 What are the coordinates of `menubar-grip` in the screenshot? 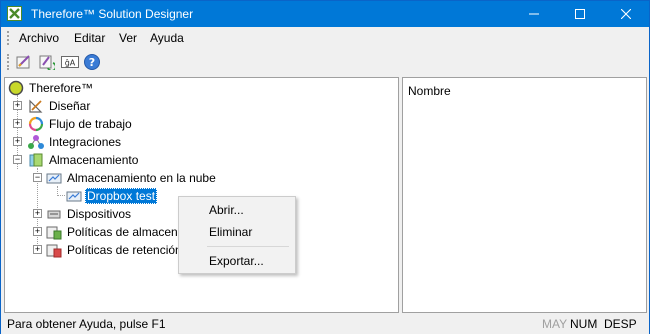 It's located at (8, 38).